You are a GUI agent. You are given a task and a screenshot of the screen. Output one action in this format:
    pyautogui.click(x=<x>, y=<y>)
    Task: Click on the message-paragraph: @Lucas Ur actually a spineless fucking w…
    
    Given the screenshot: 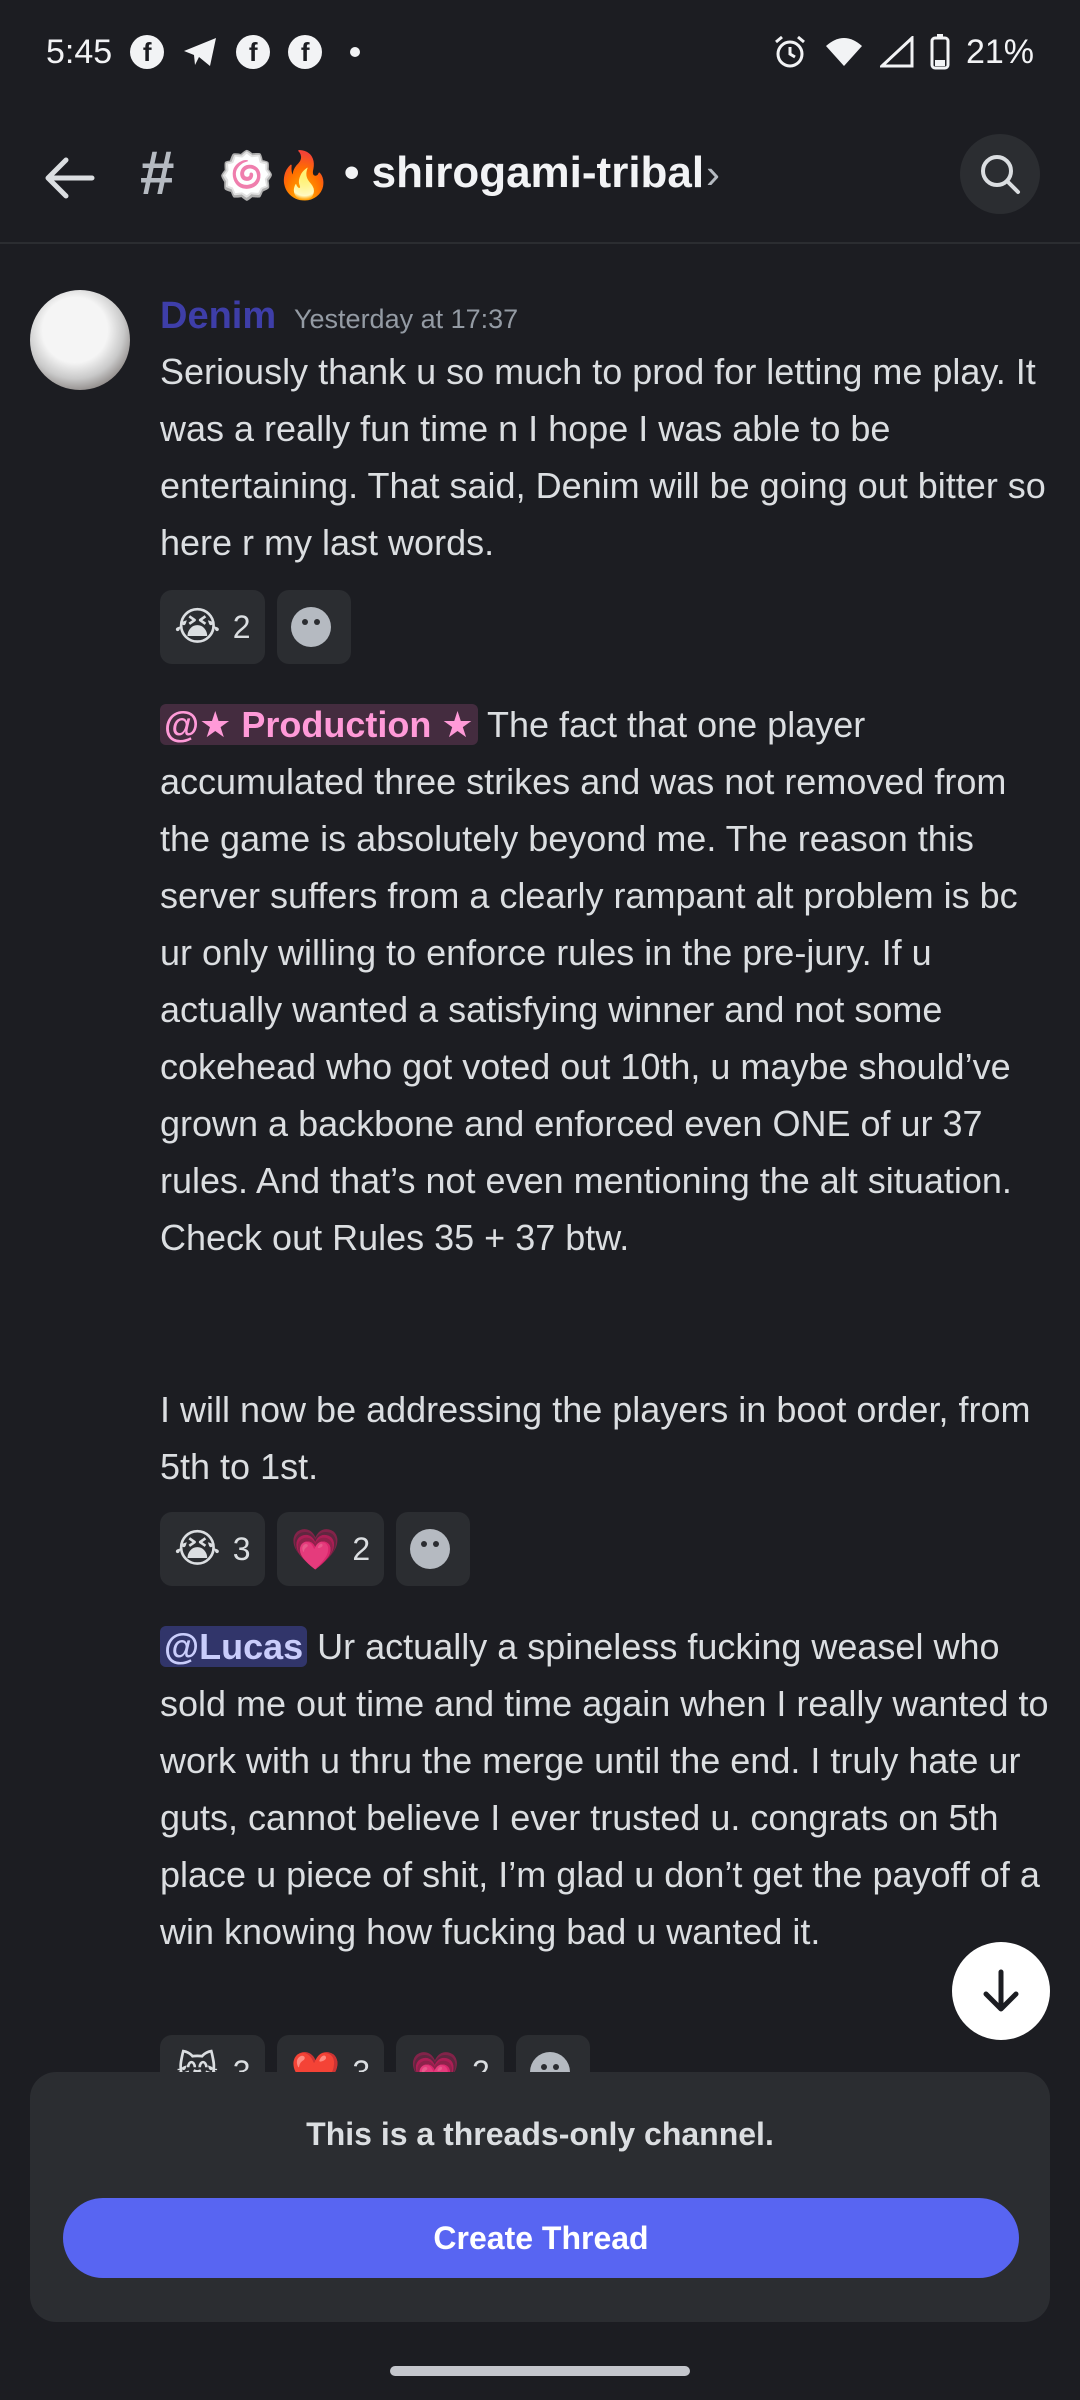 What is the action you would take?
    pyautogui.click(x=605, y=1789)
    